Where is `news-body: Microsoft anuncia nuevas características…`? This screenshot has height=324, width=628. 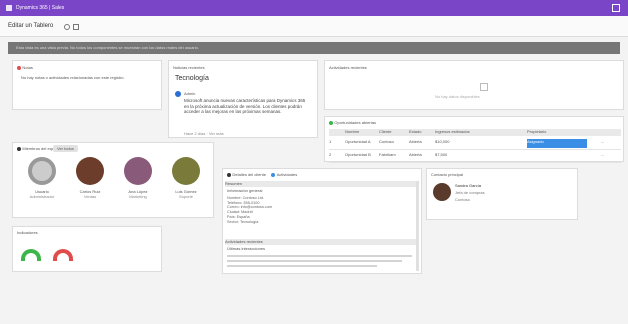
news-body: Microsoft anuncia nuevas características… is located at coordinates (245, 106).